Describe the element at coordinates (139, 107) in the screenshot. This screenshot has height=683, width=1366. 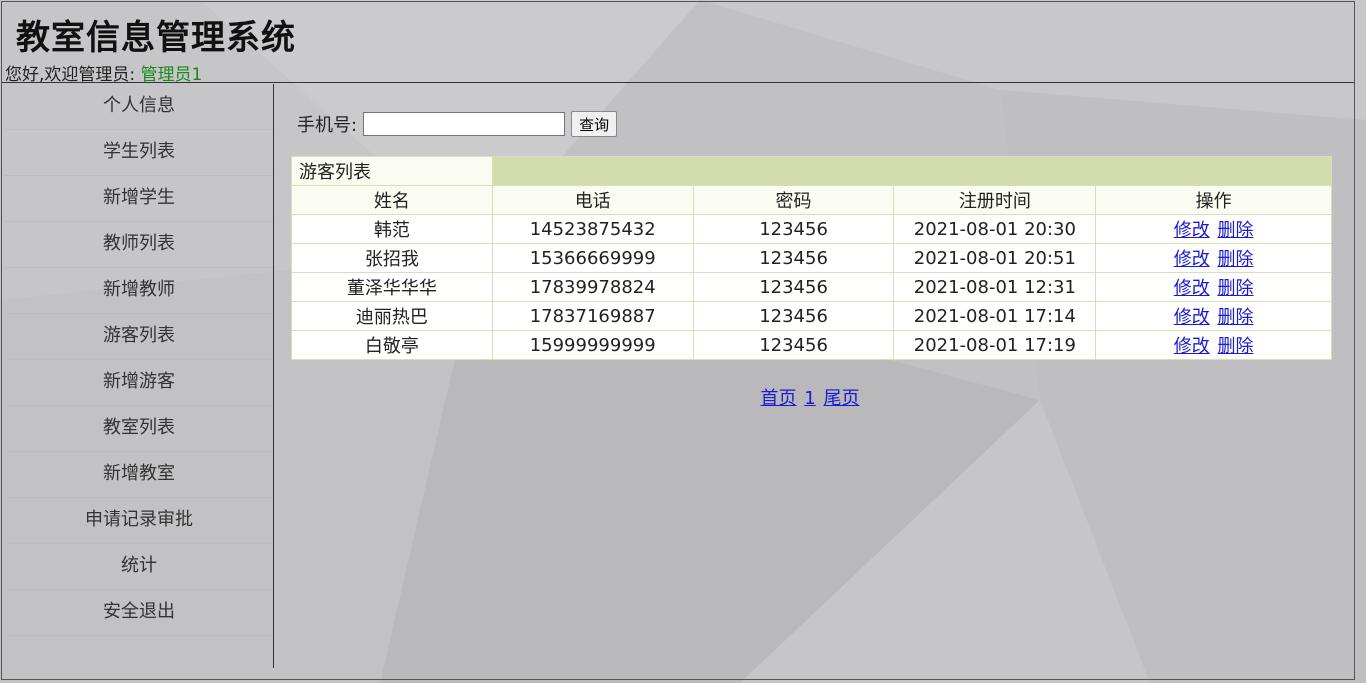
I see `sidebar-item-profile: 个人信息` at that location.